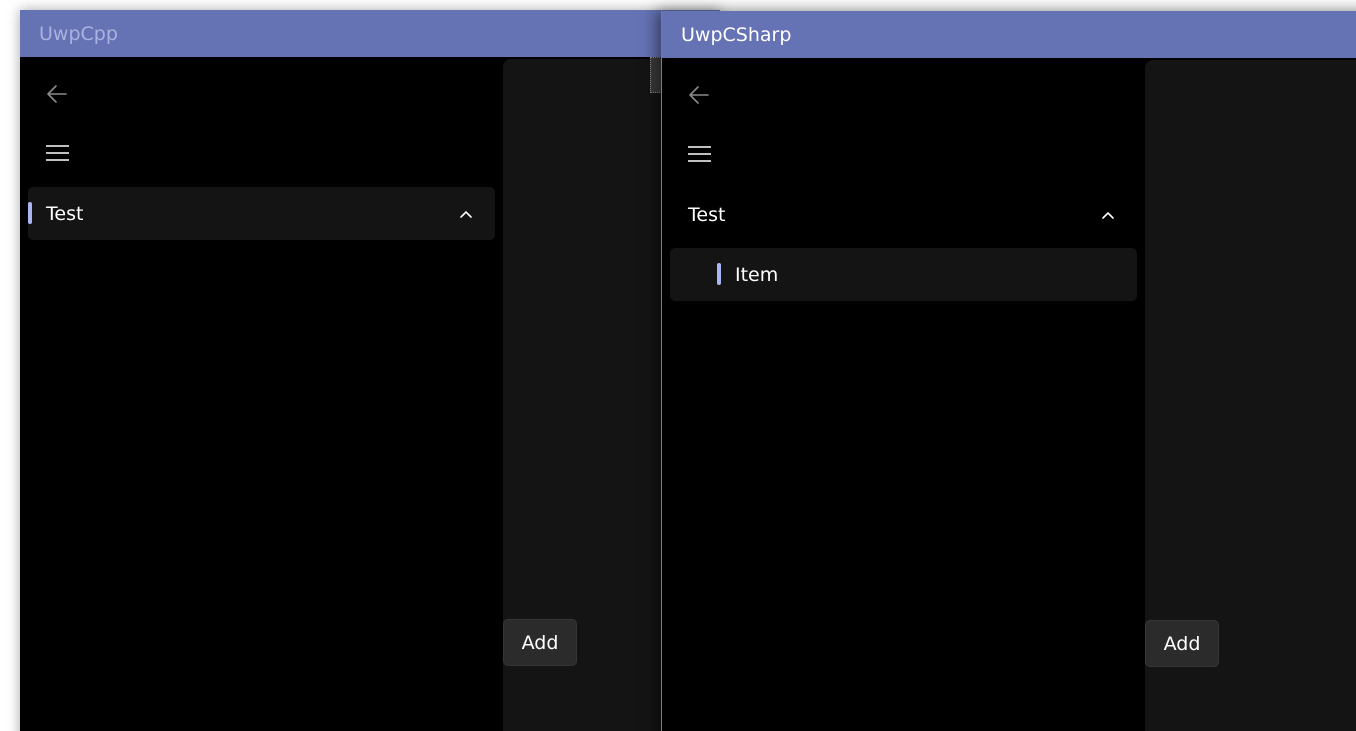 The width and height of the screenshot is (1356, 731). Describe the element at coordinates (78, 34) in the screenshot. I see `window-title: UwpCpp` at that location.